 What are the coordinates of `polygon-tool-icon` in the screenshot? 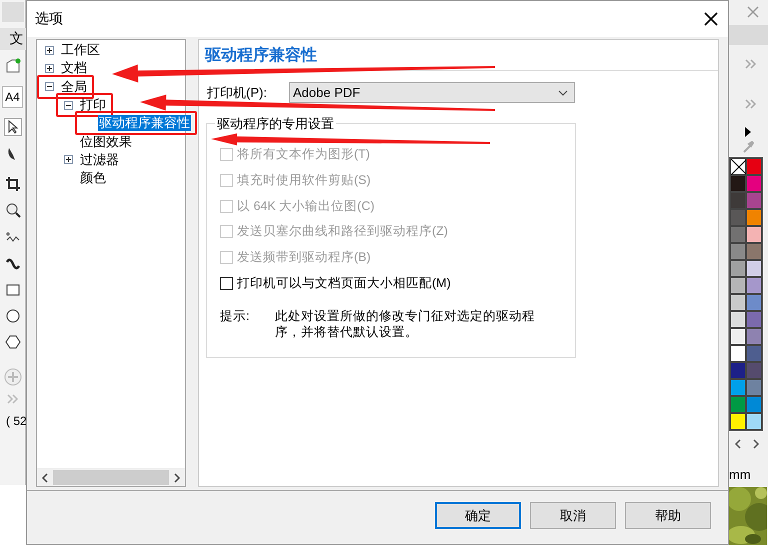 It's located at (12, 342).